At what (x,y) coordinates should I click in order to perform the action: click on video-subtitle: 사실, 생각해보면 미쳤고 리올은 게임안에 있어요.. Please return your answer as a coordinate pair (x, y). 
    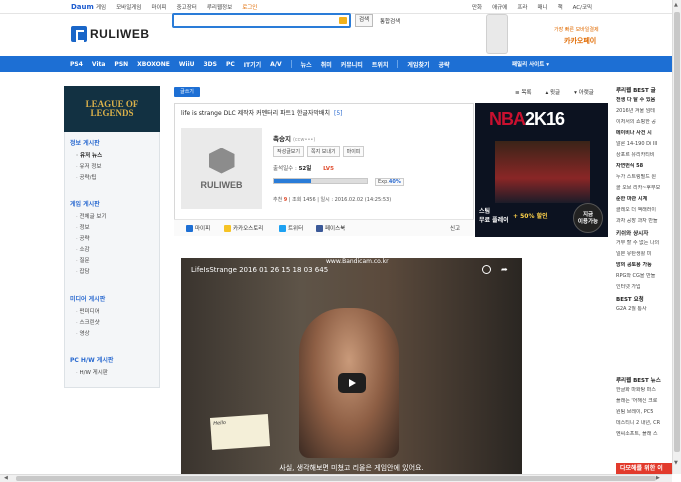
    Looking at the image, I should click on (351, 468).